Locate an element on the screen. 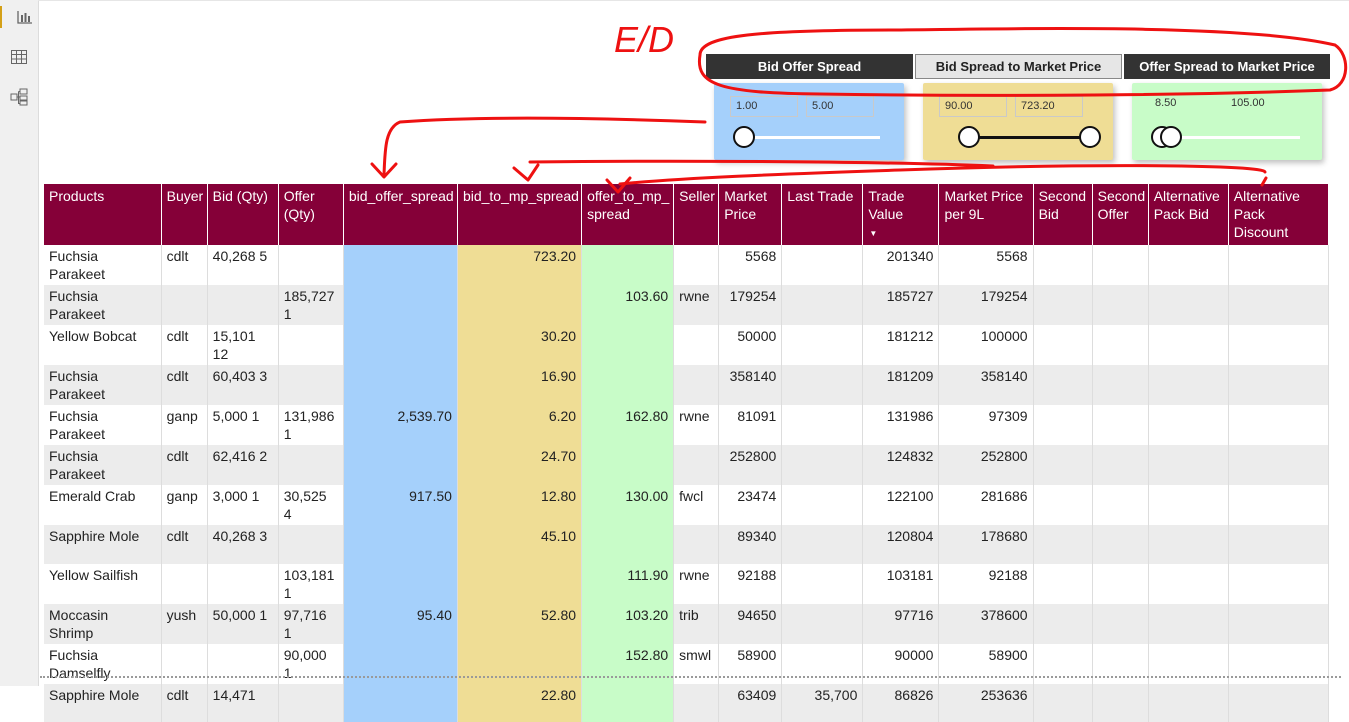  cell-product: Emerald Crab is located at coordinates (103, 505).